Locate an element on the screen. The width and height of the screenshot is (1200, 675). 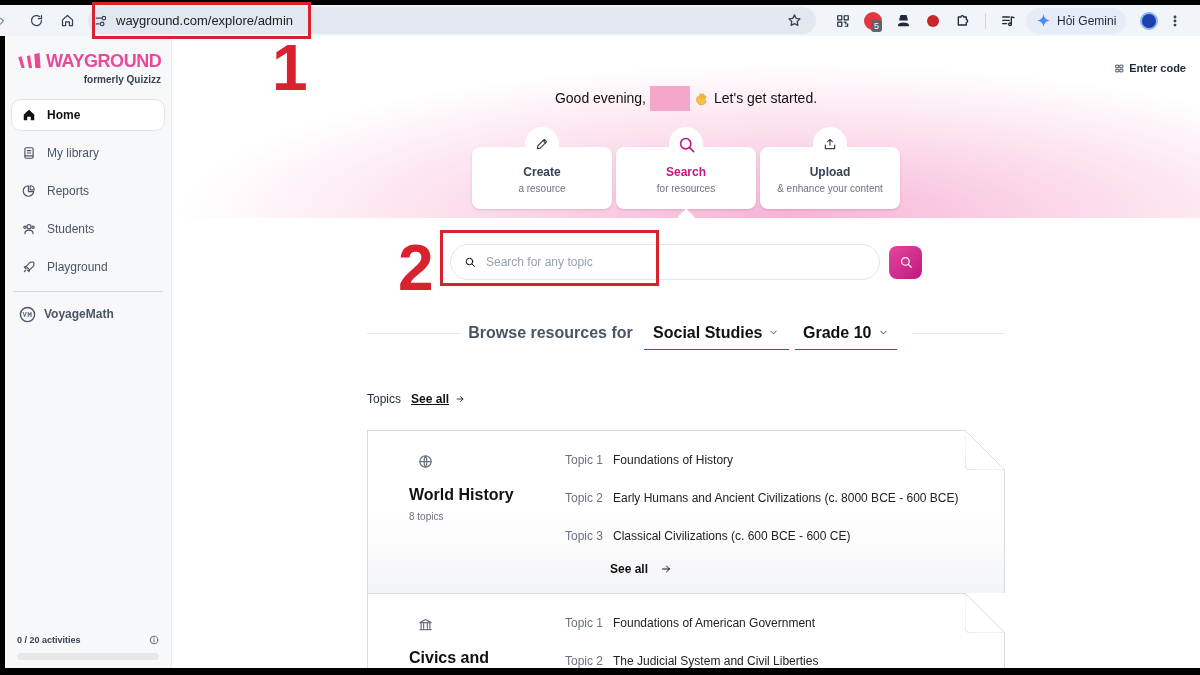
greeting-end-text: Let's get started. is located at coordinates (766, 98).